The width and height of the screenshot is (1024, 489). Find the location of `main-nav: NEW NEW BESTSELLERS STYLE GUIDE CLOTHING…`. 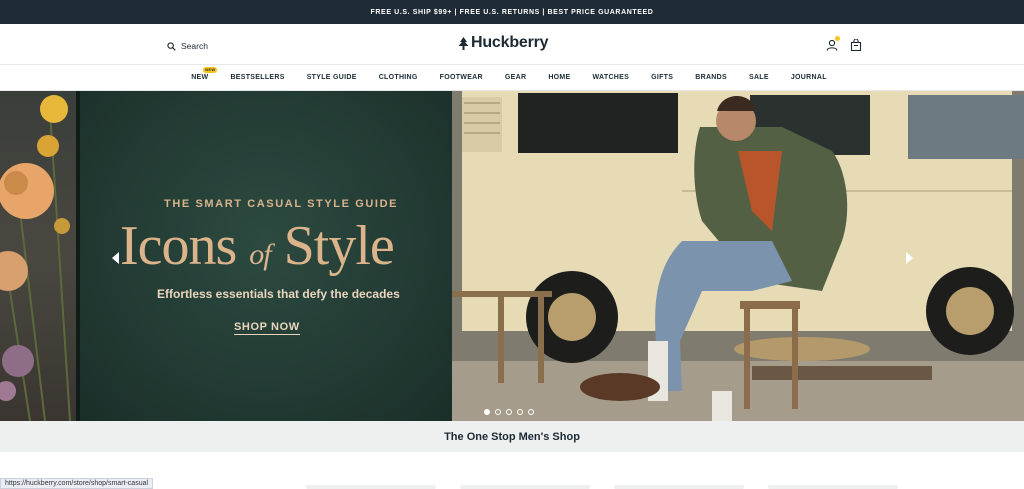

main-nav: NEW NEW BESTSELLERS STYLE GUIDE CLOTHING… is located at coordinates (512, 77).